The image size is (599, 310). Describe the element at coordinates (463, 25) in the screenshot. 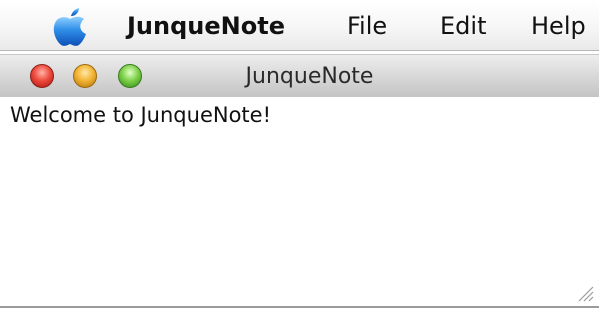

I see `menu-edit: Edit` at that location.